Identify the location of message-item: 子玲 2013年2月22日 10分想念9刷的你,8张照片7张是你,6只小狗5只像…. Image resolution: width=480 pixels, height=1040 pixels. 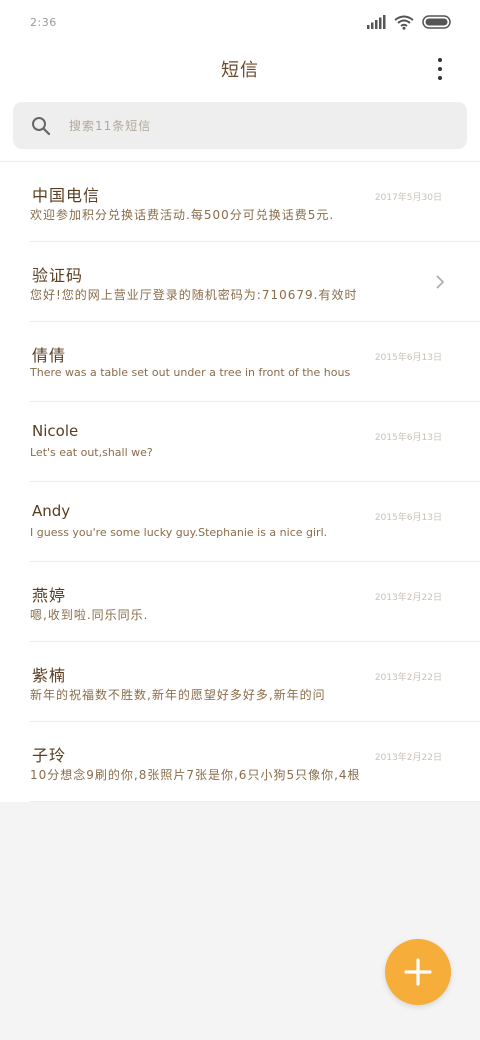
(255, 762).